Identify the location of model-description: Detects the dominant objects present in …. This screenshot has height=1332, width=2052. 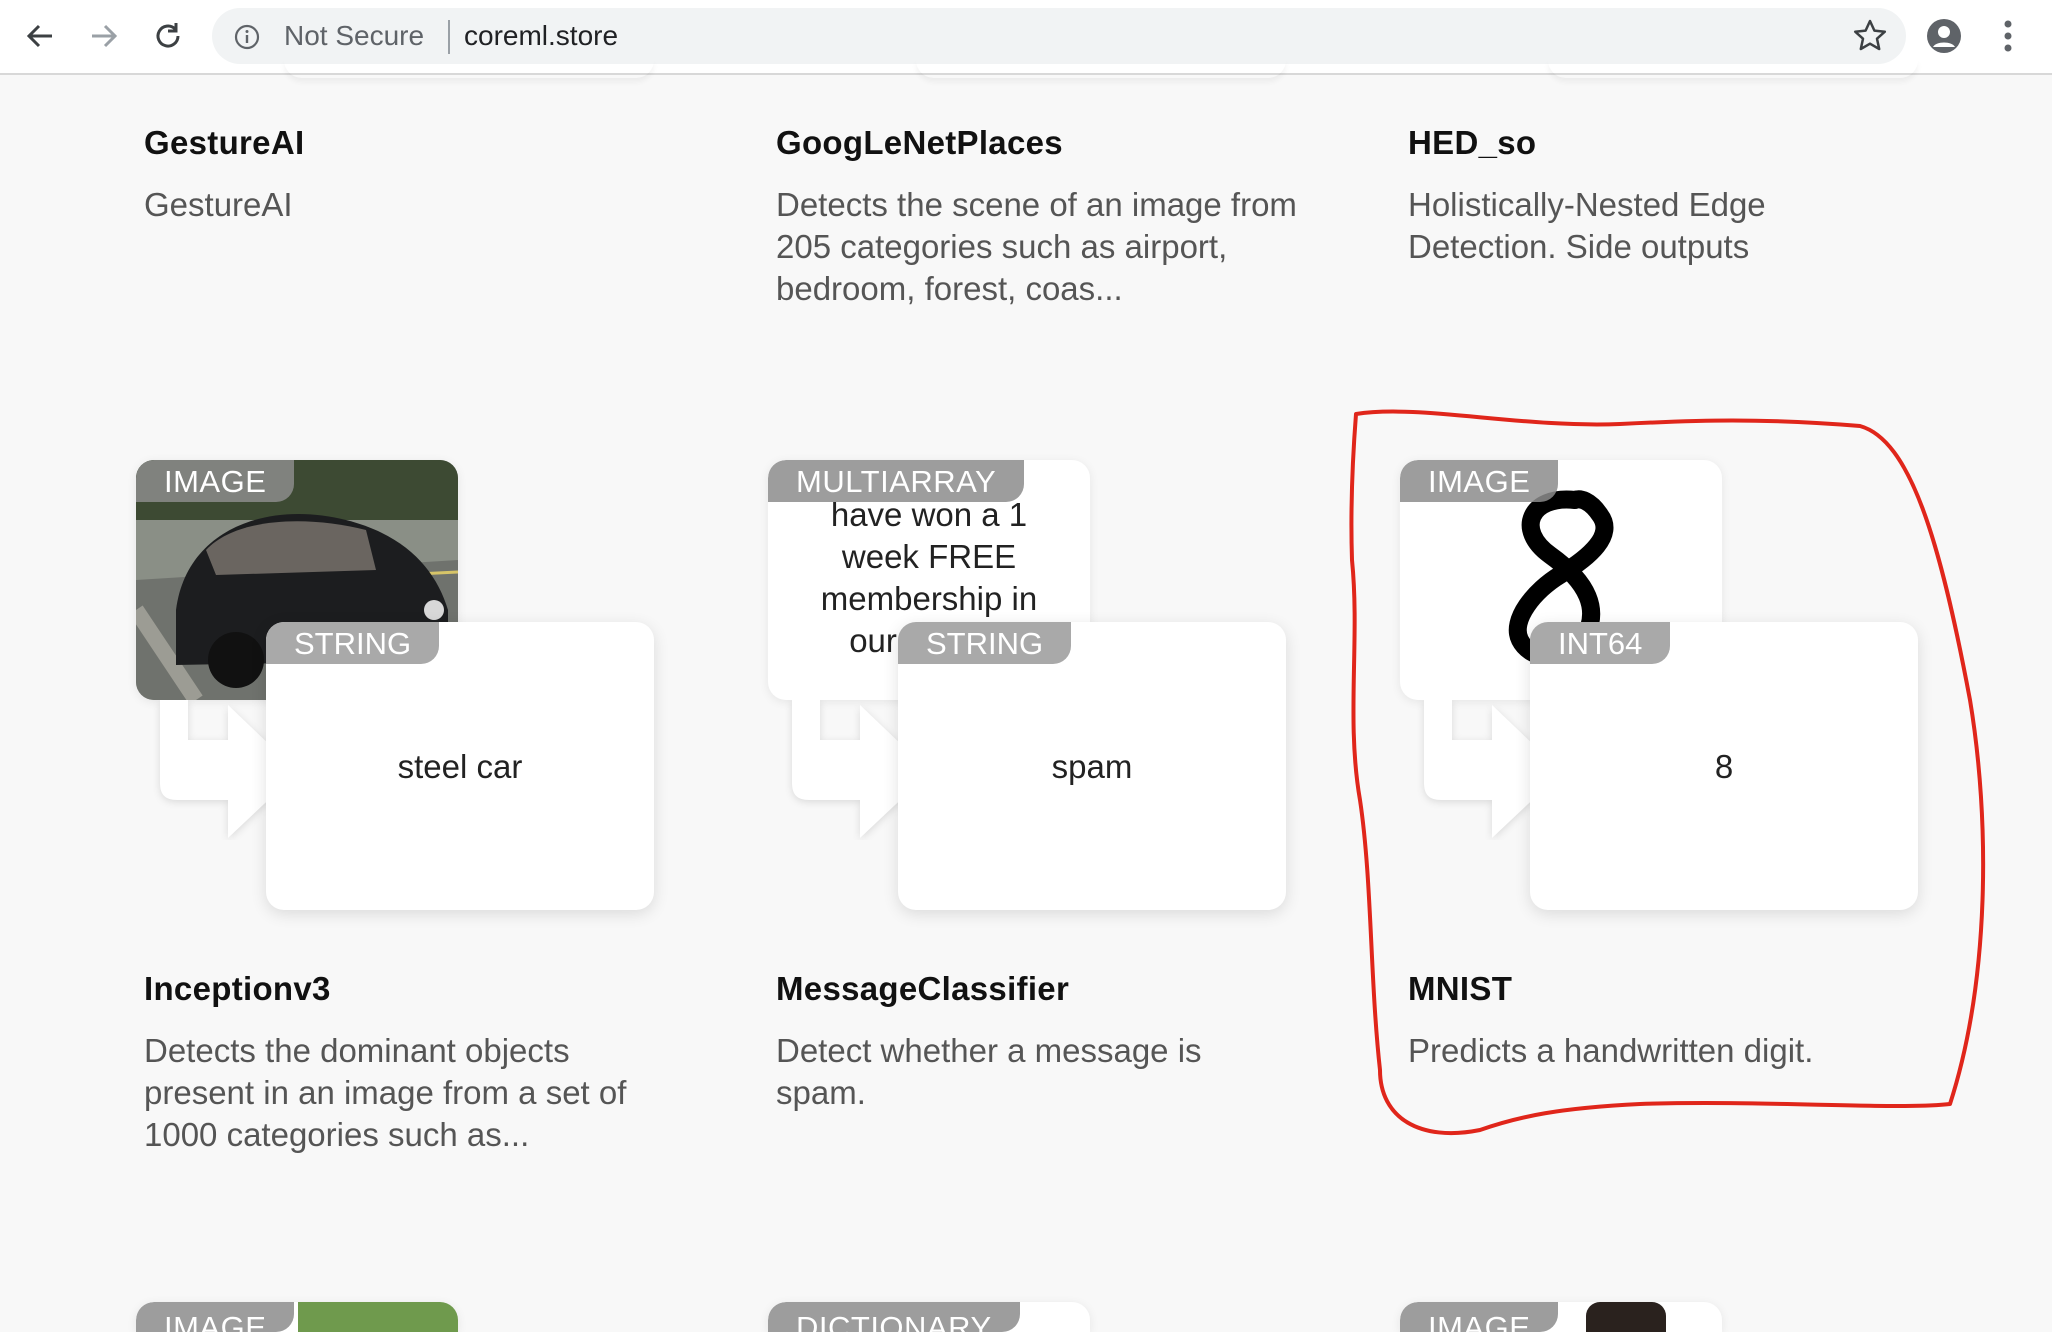
(385, 1092).